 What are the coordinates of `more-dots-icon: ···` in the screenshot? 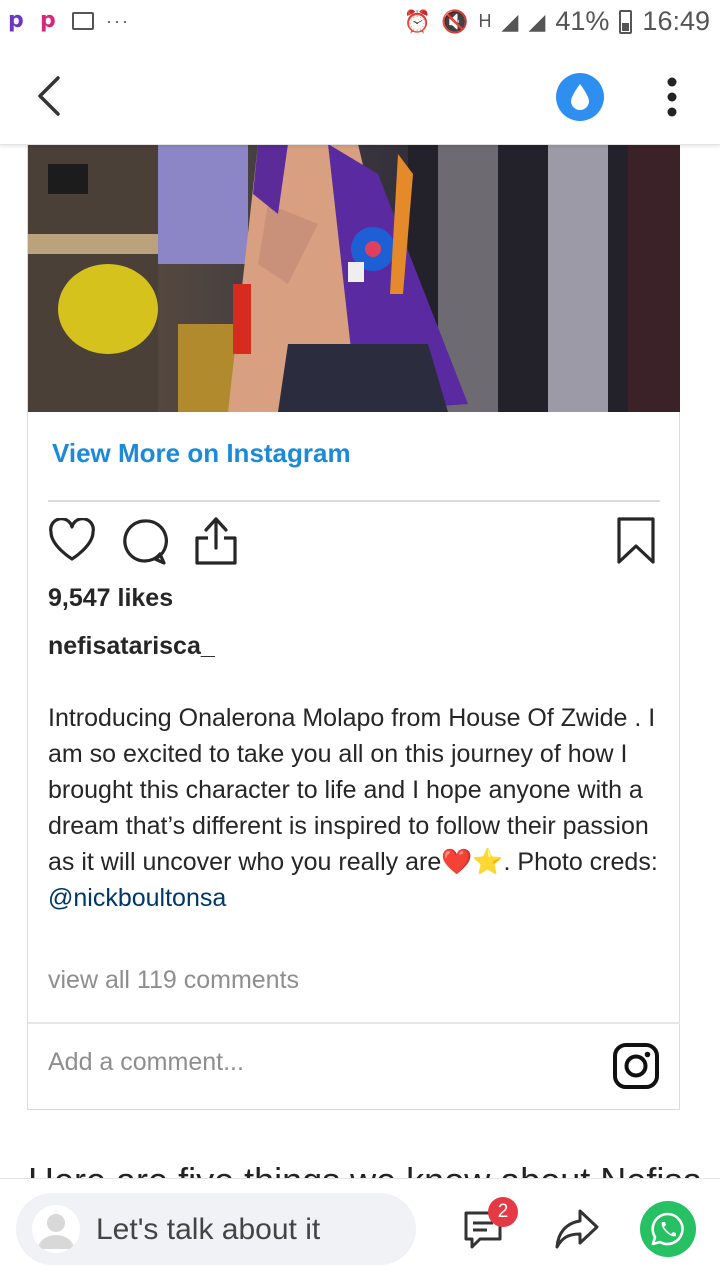 It's located at (118, 20).